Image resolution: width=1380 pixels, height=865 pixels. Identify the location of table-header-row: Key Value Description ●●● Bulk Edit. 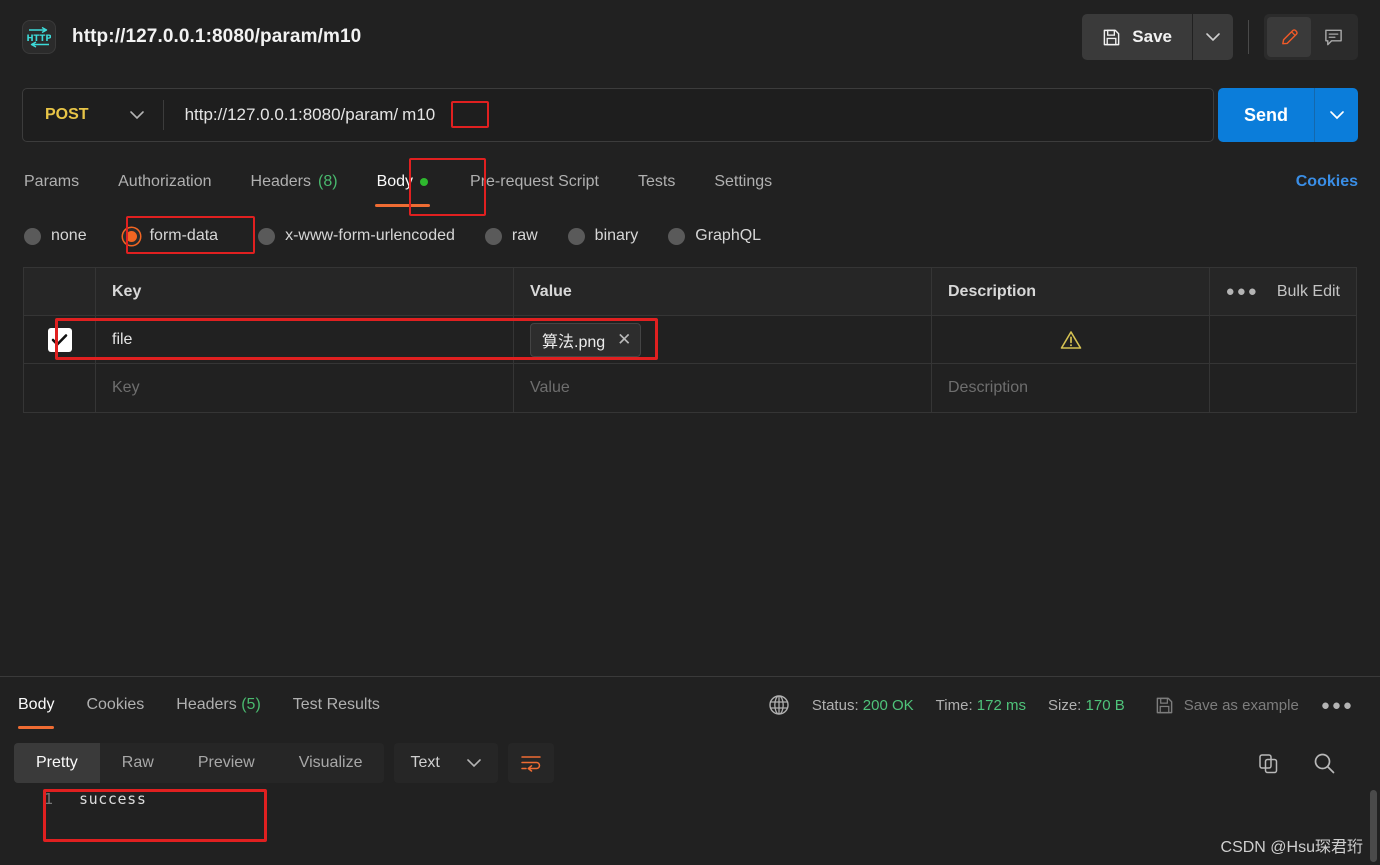
(690, 292).